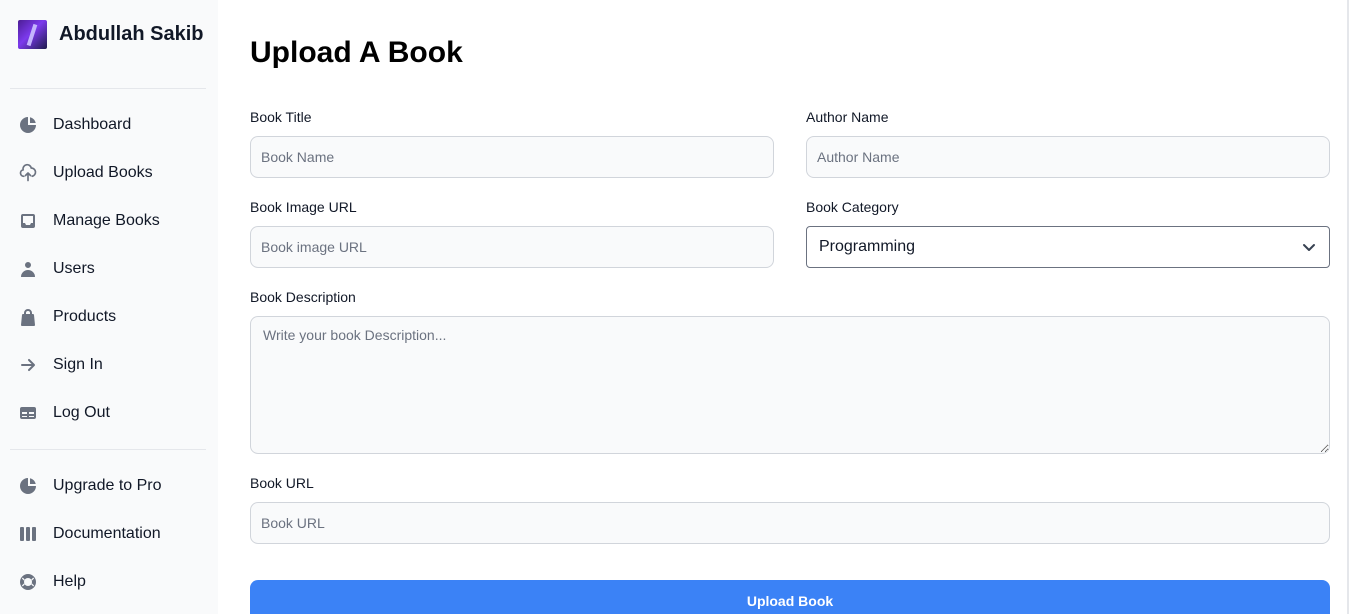 Image resolution: width=1349 pixels, height=614 pixels. Describe the element at coordinates (28, 582) in the screenshot. I see `support-icon` at that location.